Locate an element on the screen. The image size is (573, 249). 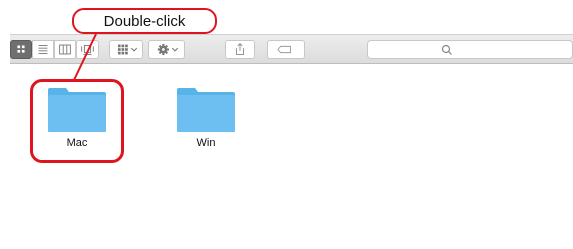
column-view-button is located at coordinates (65, 49).